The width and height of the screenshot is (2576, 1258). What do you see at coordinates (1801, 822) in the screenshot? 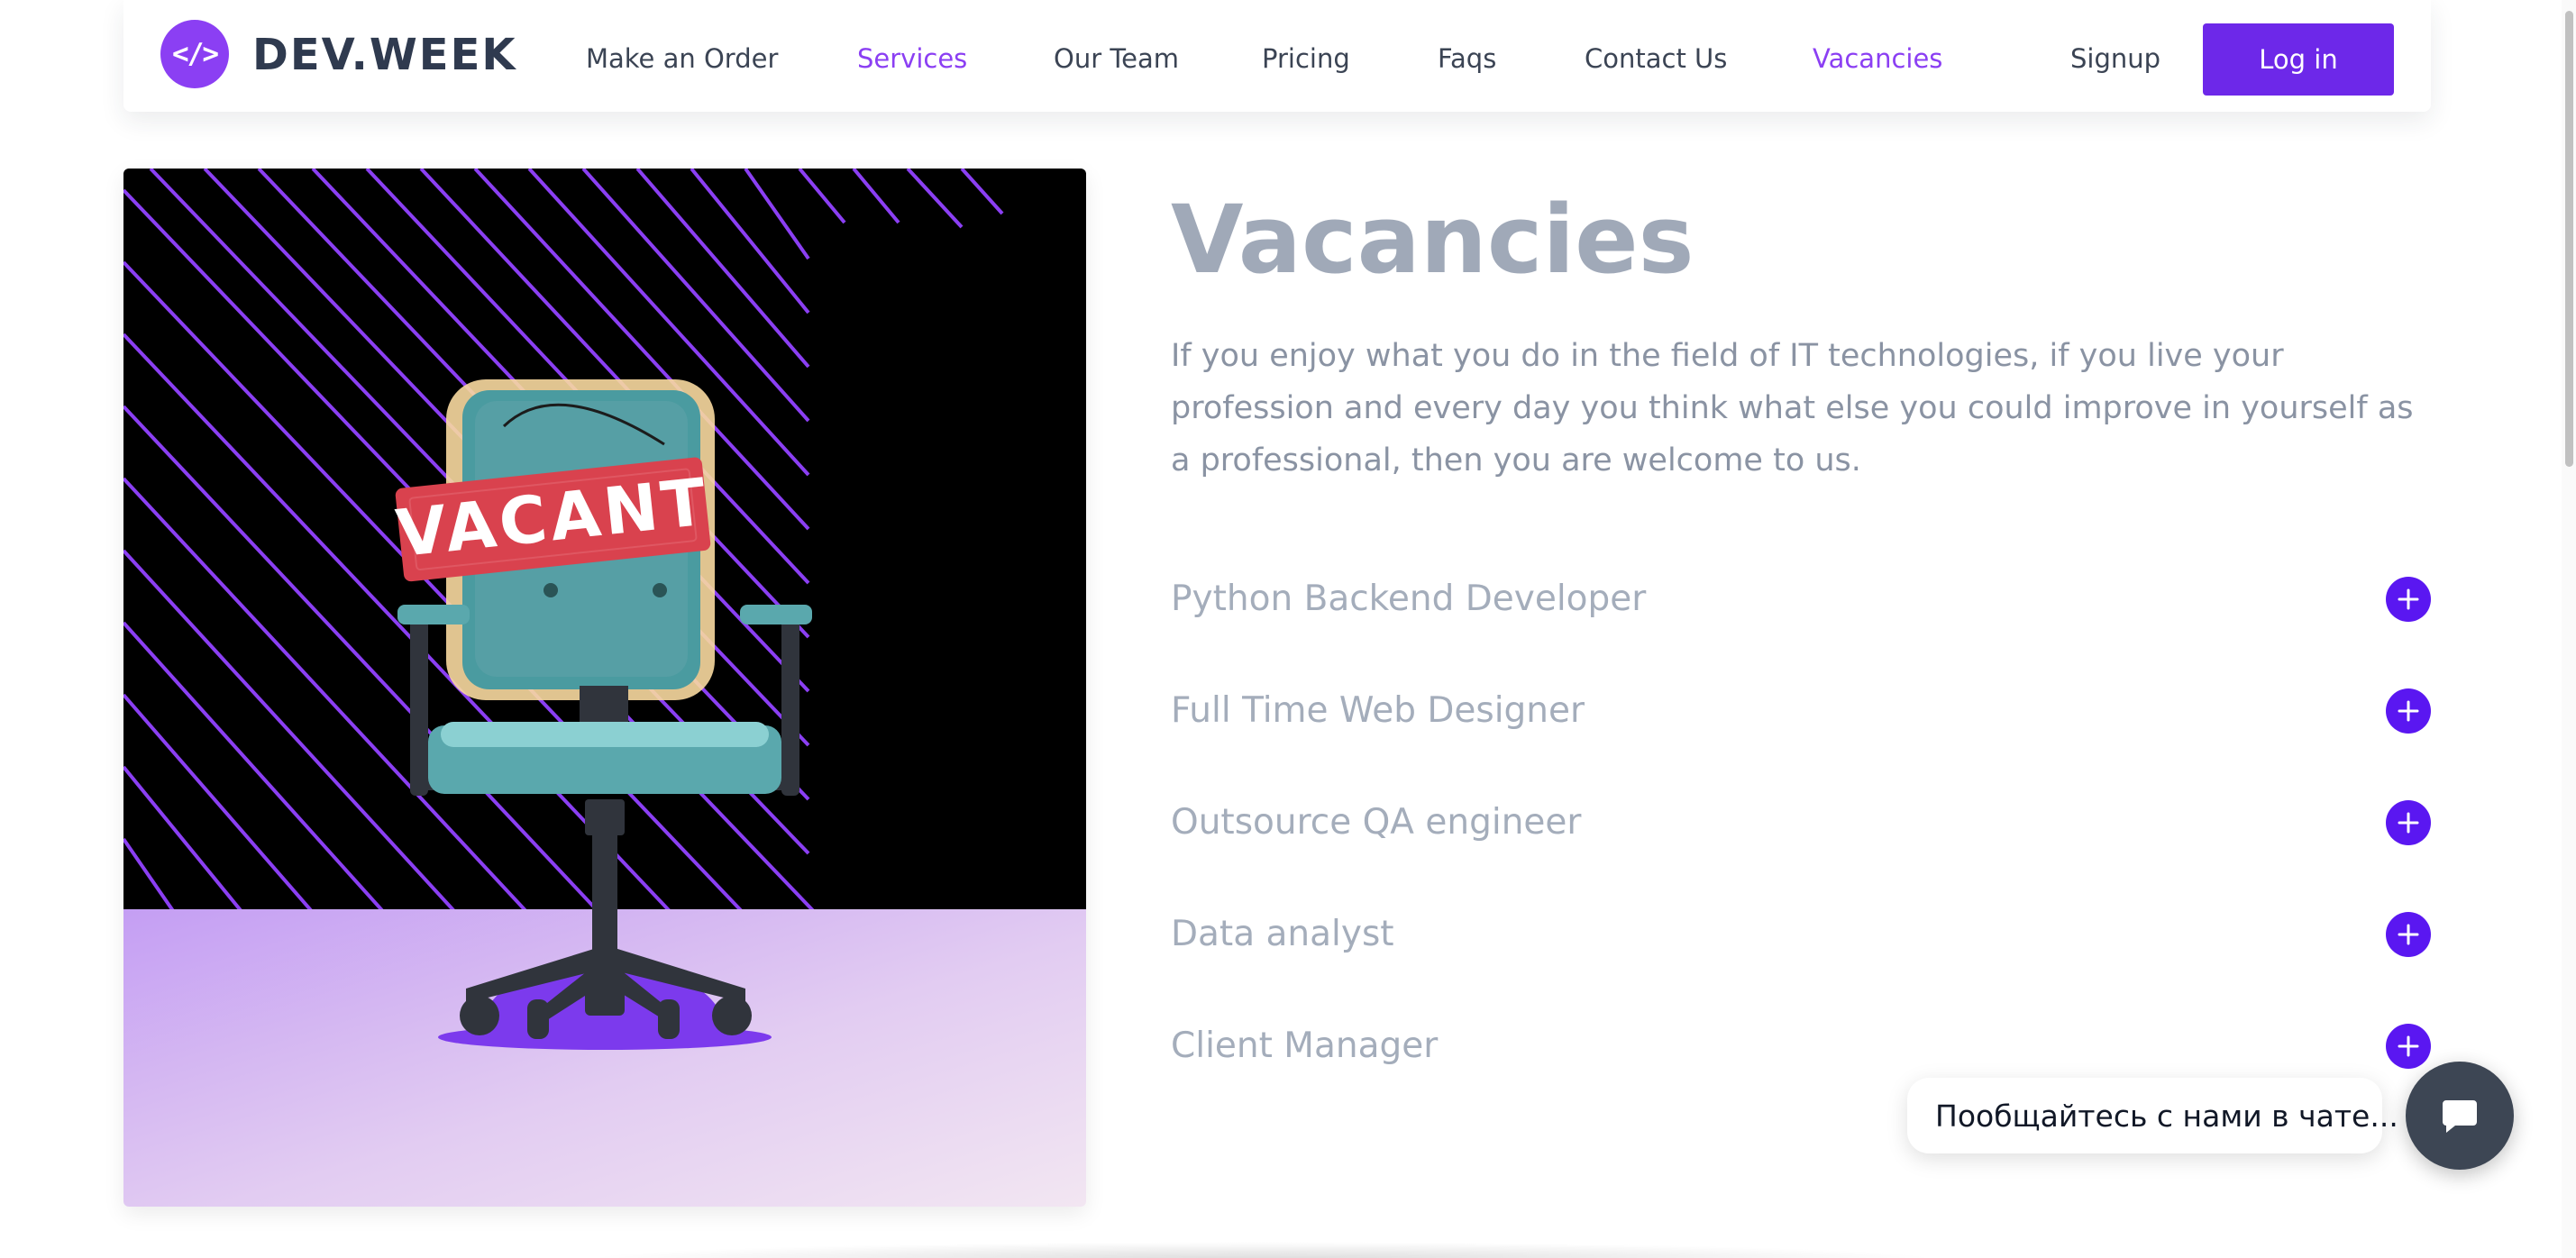
I see `vacancy-item: Outsource QA engineer` at bounding box center [1801, 822].